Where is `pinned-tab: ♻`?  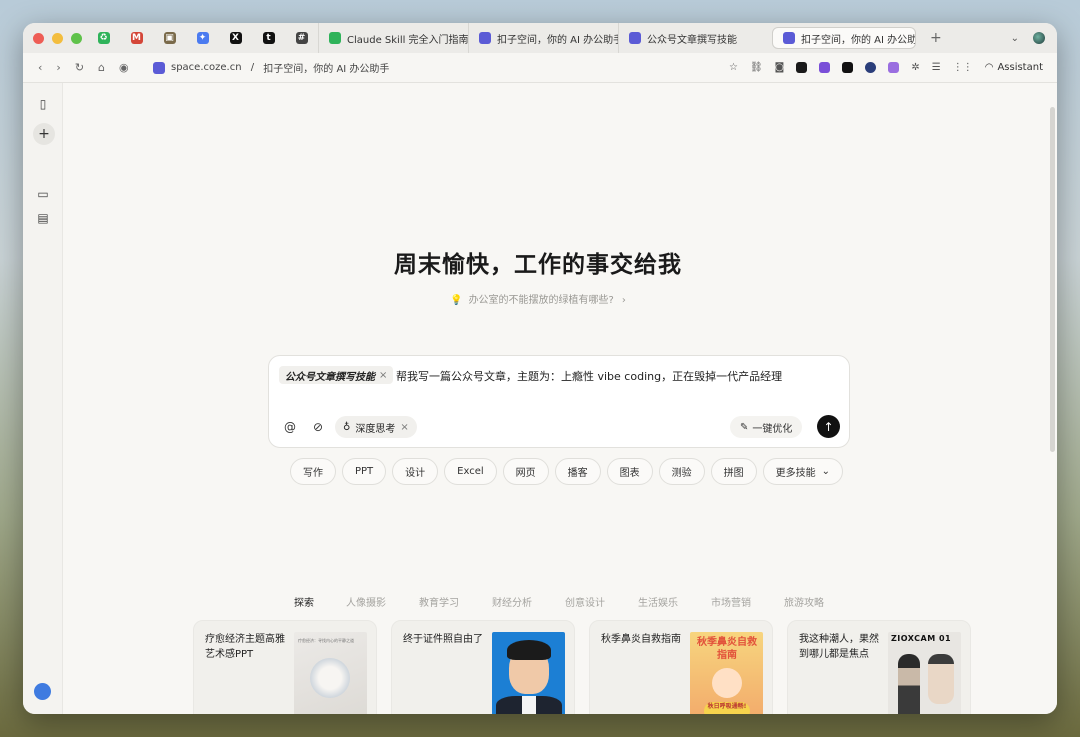 pinned-tab: ♻ is located at coordinates (103, 38).